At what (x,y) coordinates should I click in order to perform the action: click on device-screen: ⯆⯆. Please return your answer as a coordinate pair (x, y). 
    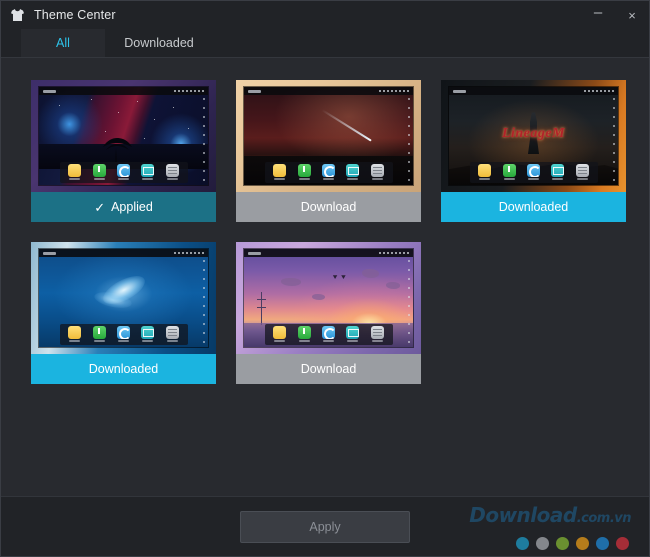
    Looking at the image, I should click on (328, 298).